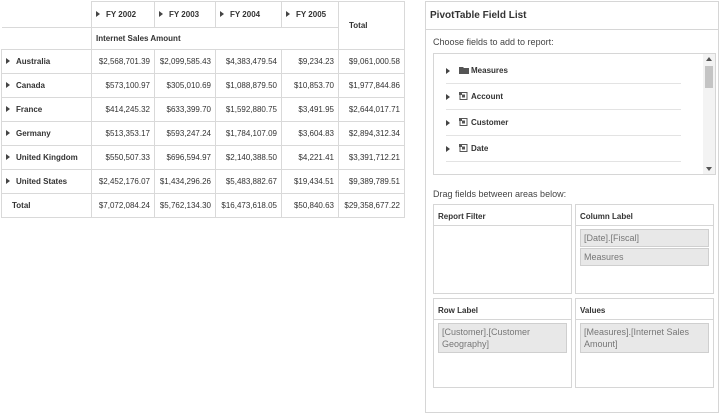  Describe the element at coordinates (487, 96) in the screenshot. I see `tree-item-label: Account` at that location.